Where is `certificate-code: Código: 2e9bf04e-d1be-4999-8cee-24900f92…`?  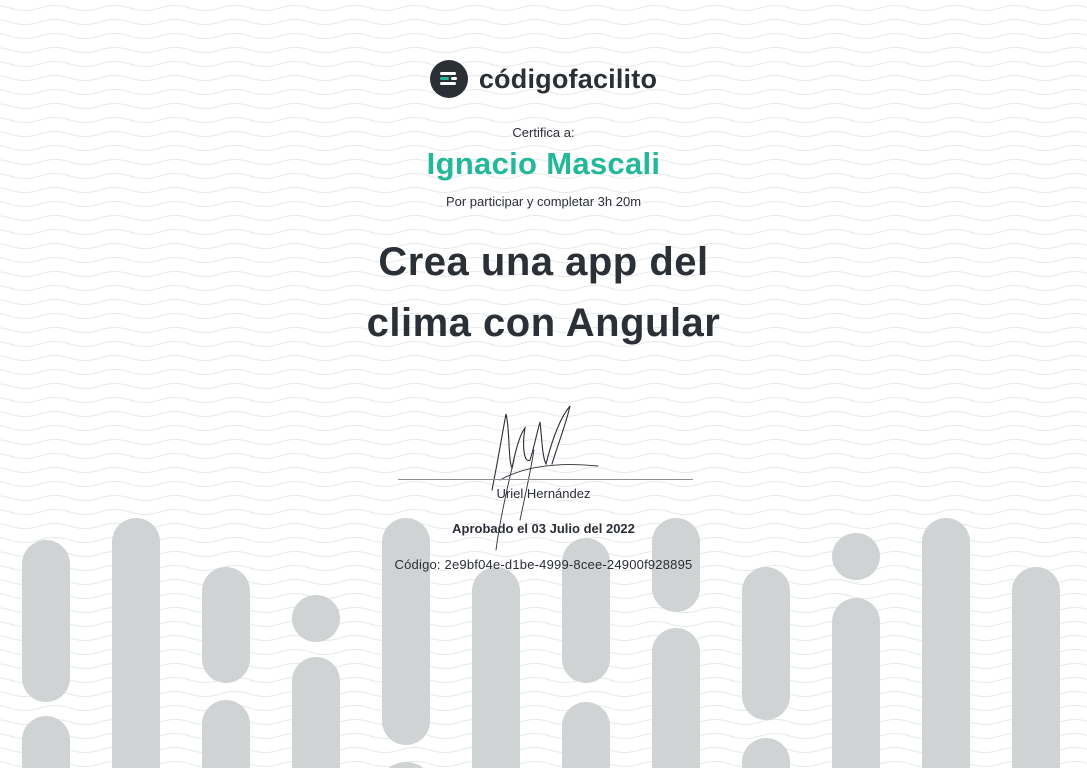
certificate-code: Código: 2e9bf04e-d1be-4999-8cee-24900f92… is located at coordinates (543, 564).